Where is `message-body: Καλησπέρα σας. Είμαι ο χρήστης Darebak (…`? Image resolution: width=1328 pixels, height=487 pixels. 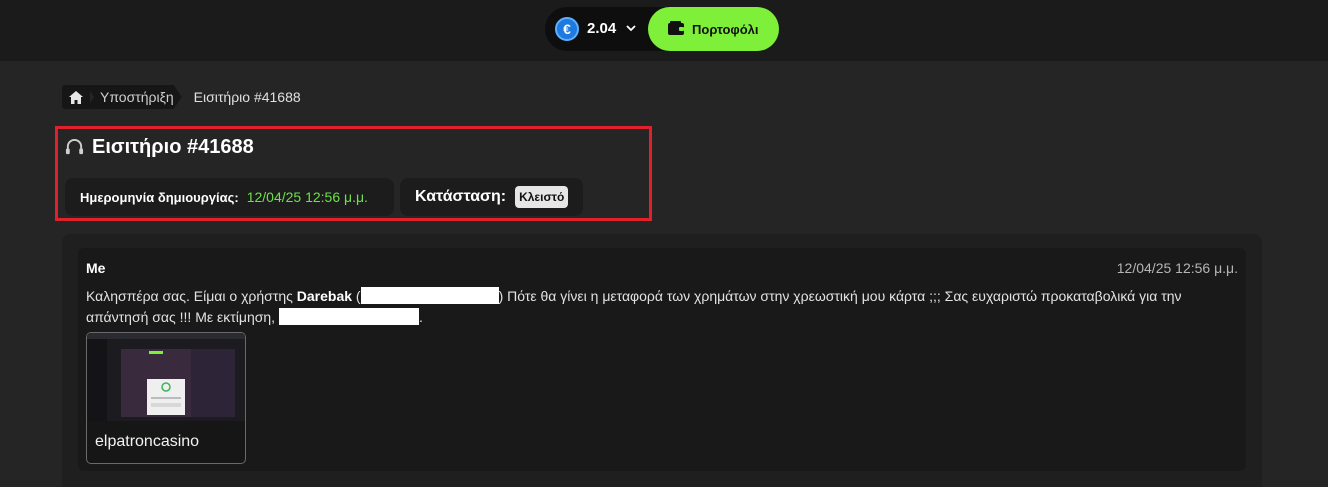 message-body: Καλησπέρα σας. Είμαι ο χρήστης Darebak (… is located at coordinates (661, 307).